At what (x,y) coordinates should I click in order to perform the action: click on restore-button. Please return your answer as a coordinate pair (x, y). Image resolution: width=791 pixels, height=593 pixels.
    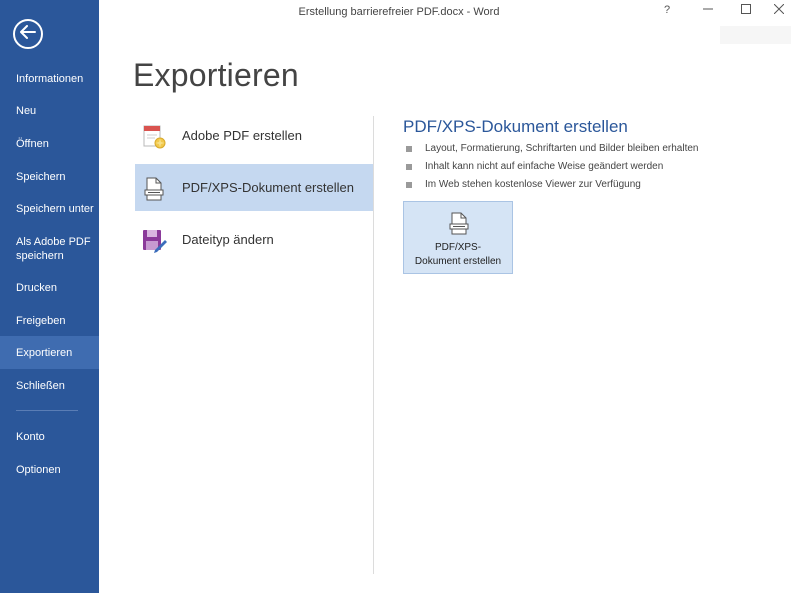
    Looking at the image, I should click on (746, 10).